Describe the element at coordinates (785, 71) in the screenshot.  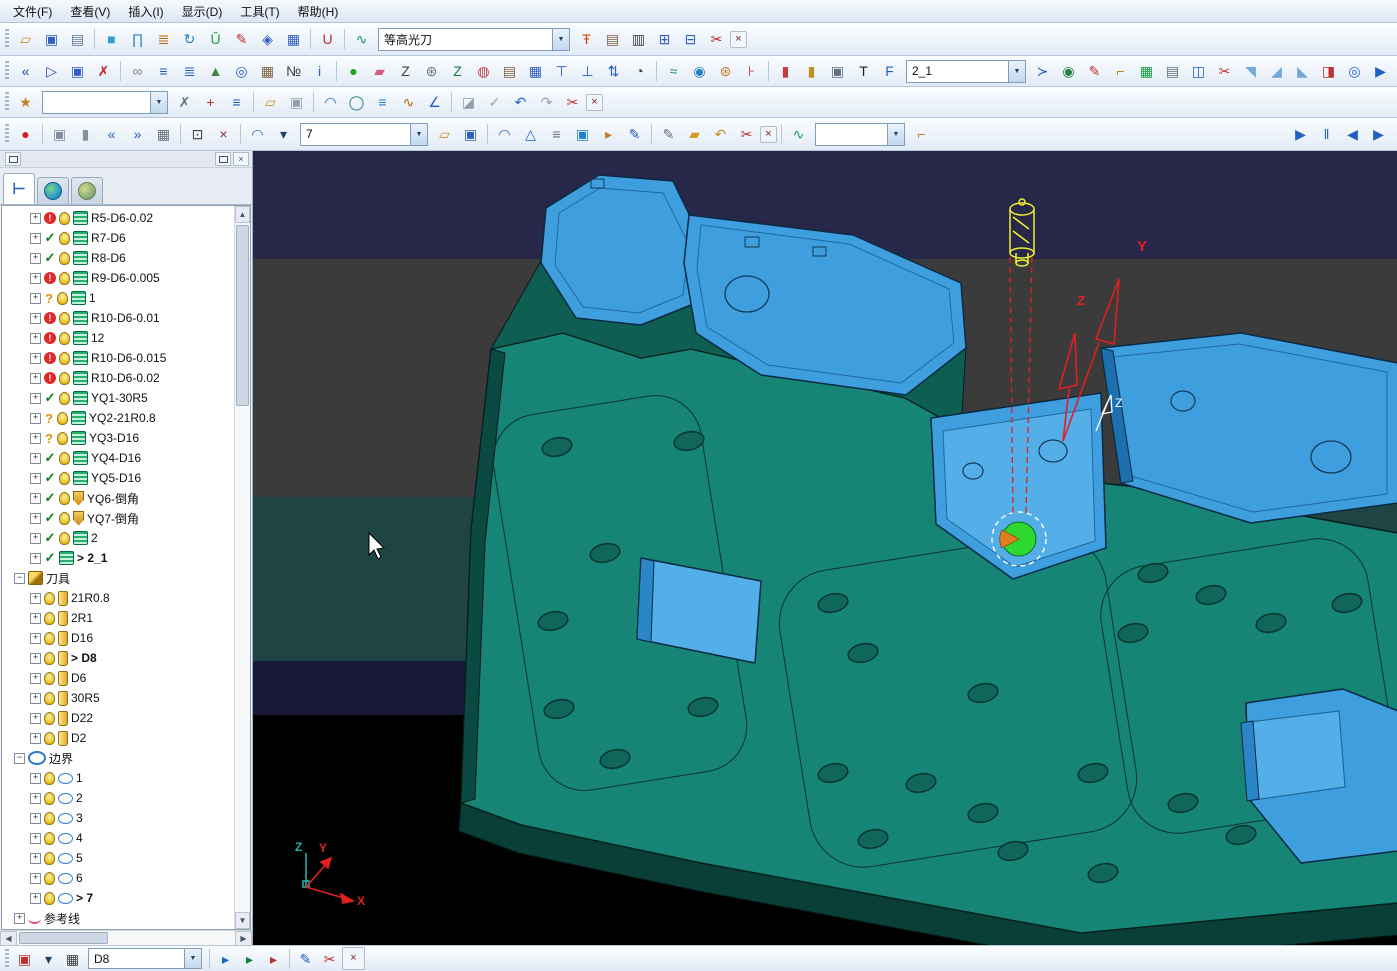
I see `solid-red-icon: ▮` at that location.